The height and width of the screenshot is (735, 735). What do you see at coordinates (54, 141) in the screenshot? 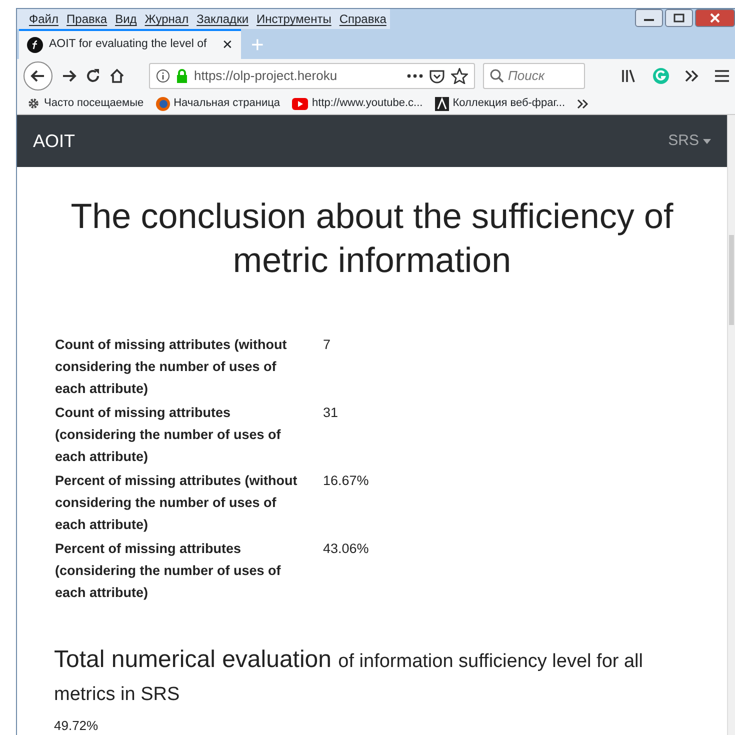
I see `brand-link: AOIT` at bounding box center [54, 141].